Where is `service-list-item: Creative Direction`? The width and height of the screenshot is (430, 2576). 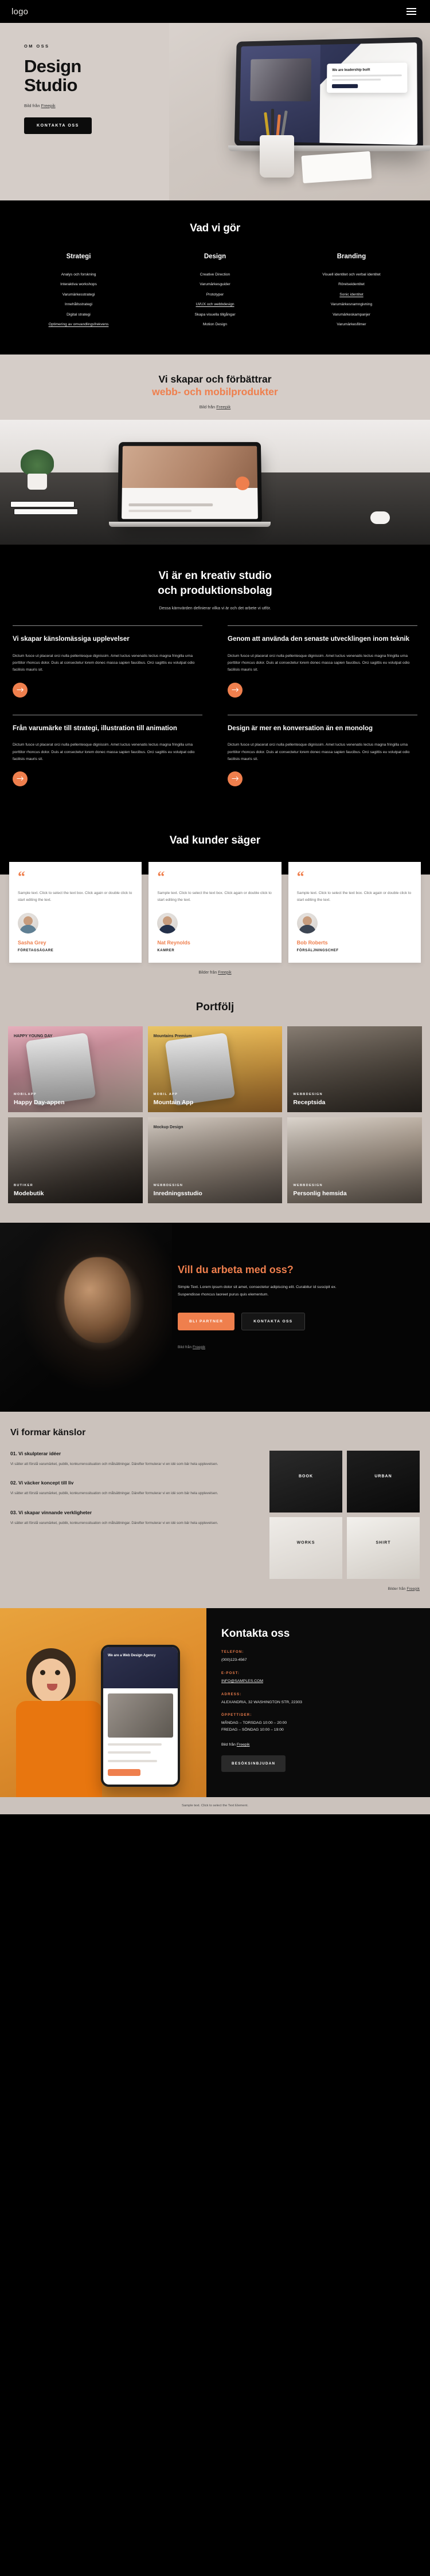
service-list-item: Creative Direction is located at coordinates (215, 275).